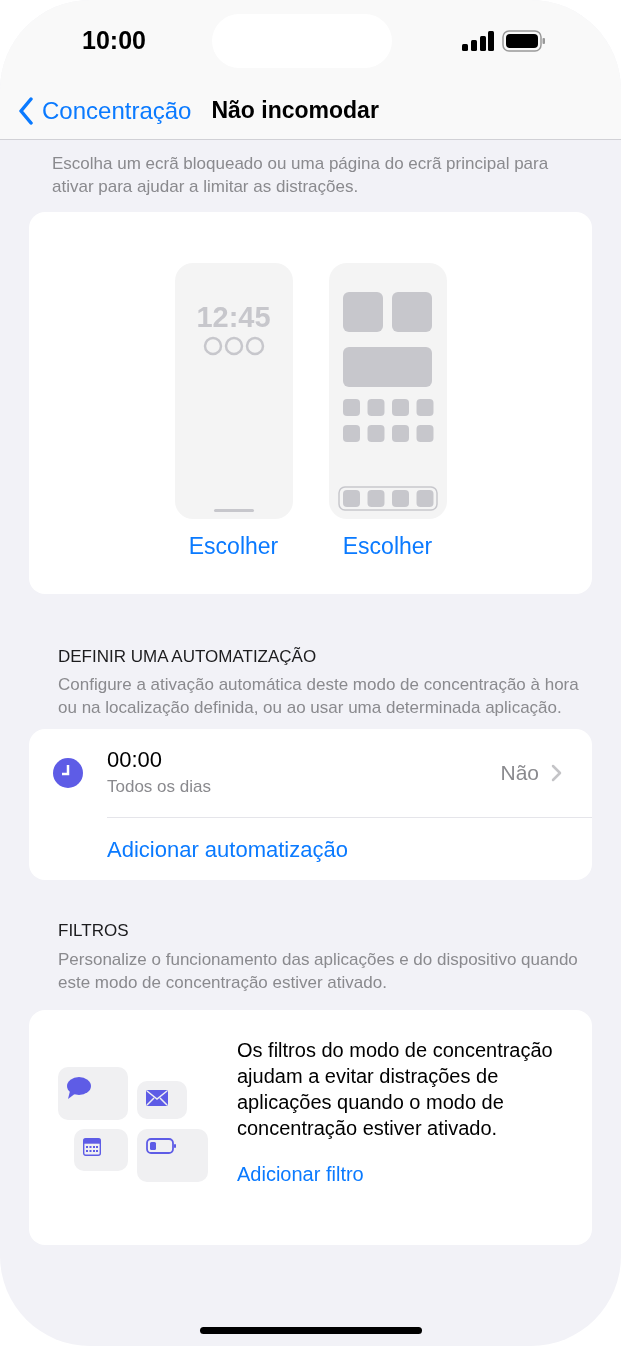 Image resolution: width=621 pixels, height=1346 pixels. What do you see at coordinates (478, 41) in the screenshot?
I see `signal-icon` at bounding box center [478, 41].